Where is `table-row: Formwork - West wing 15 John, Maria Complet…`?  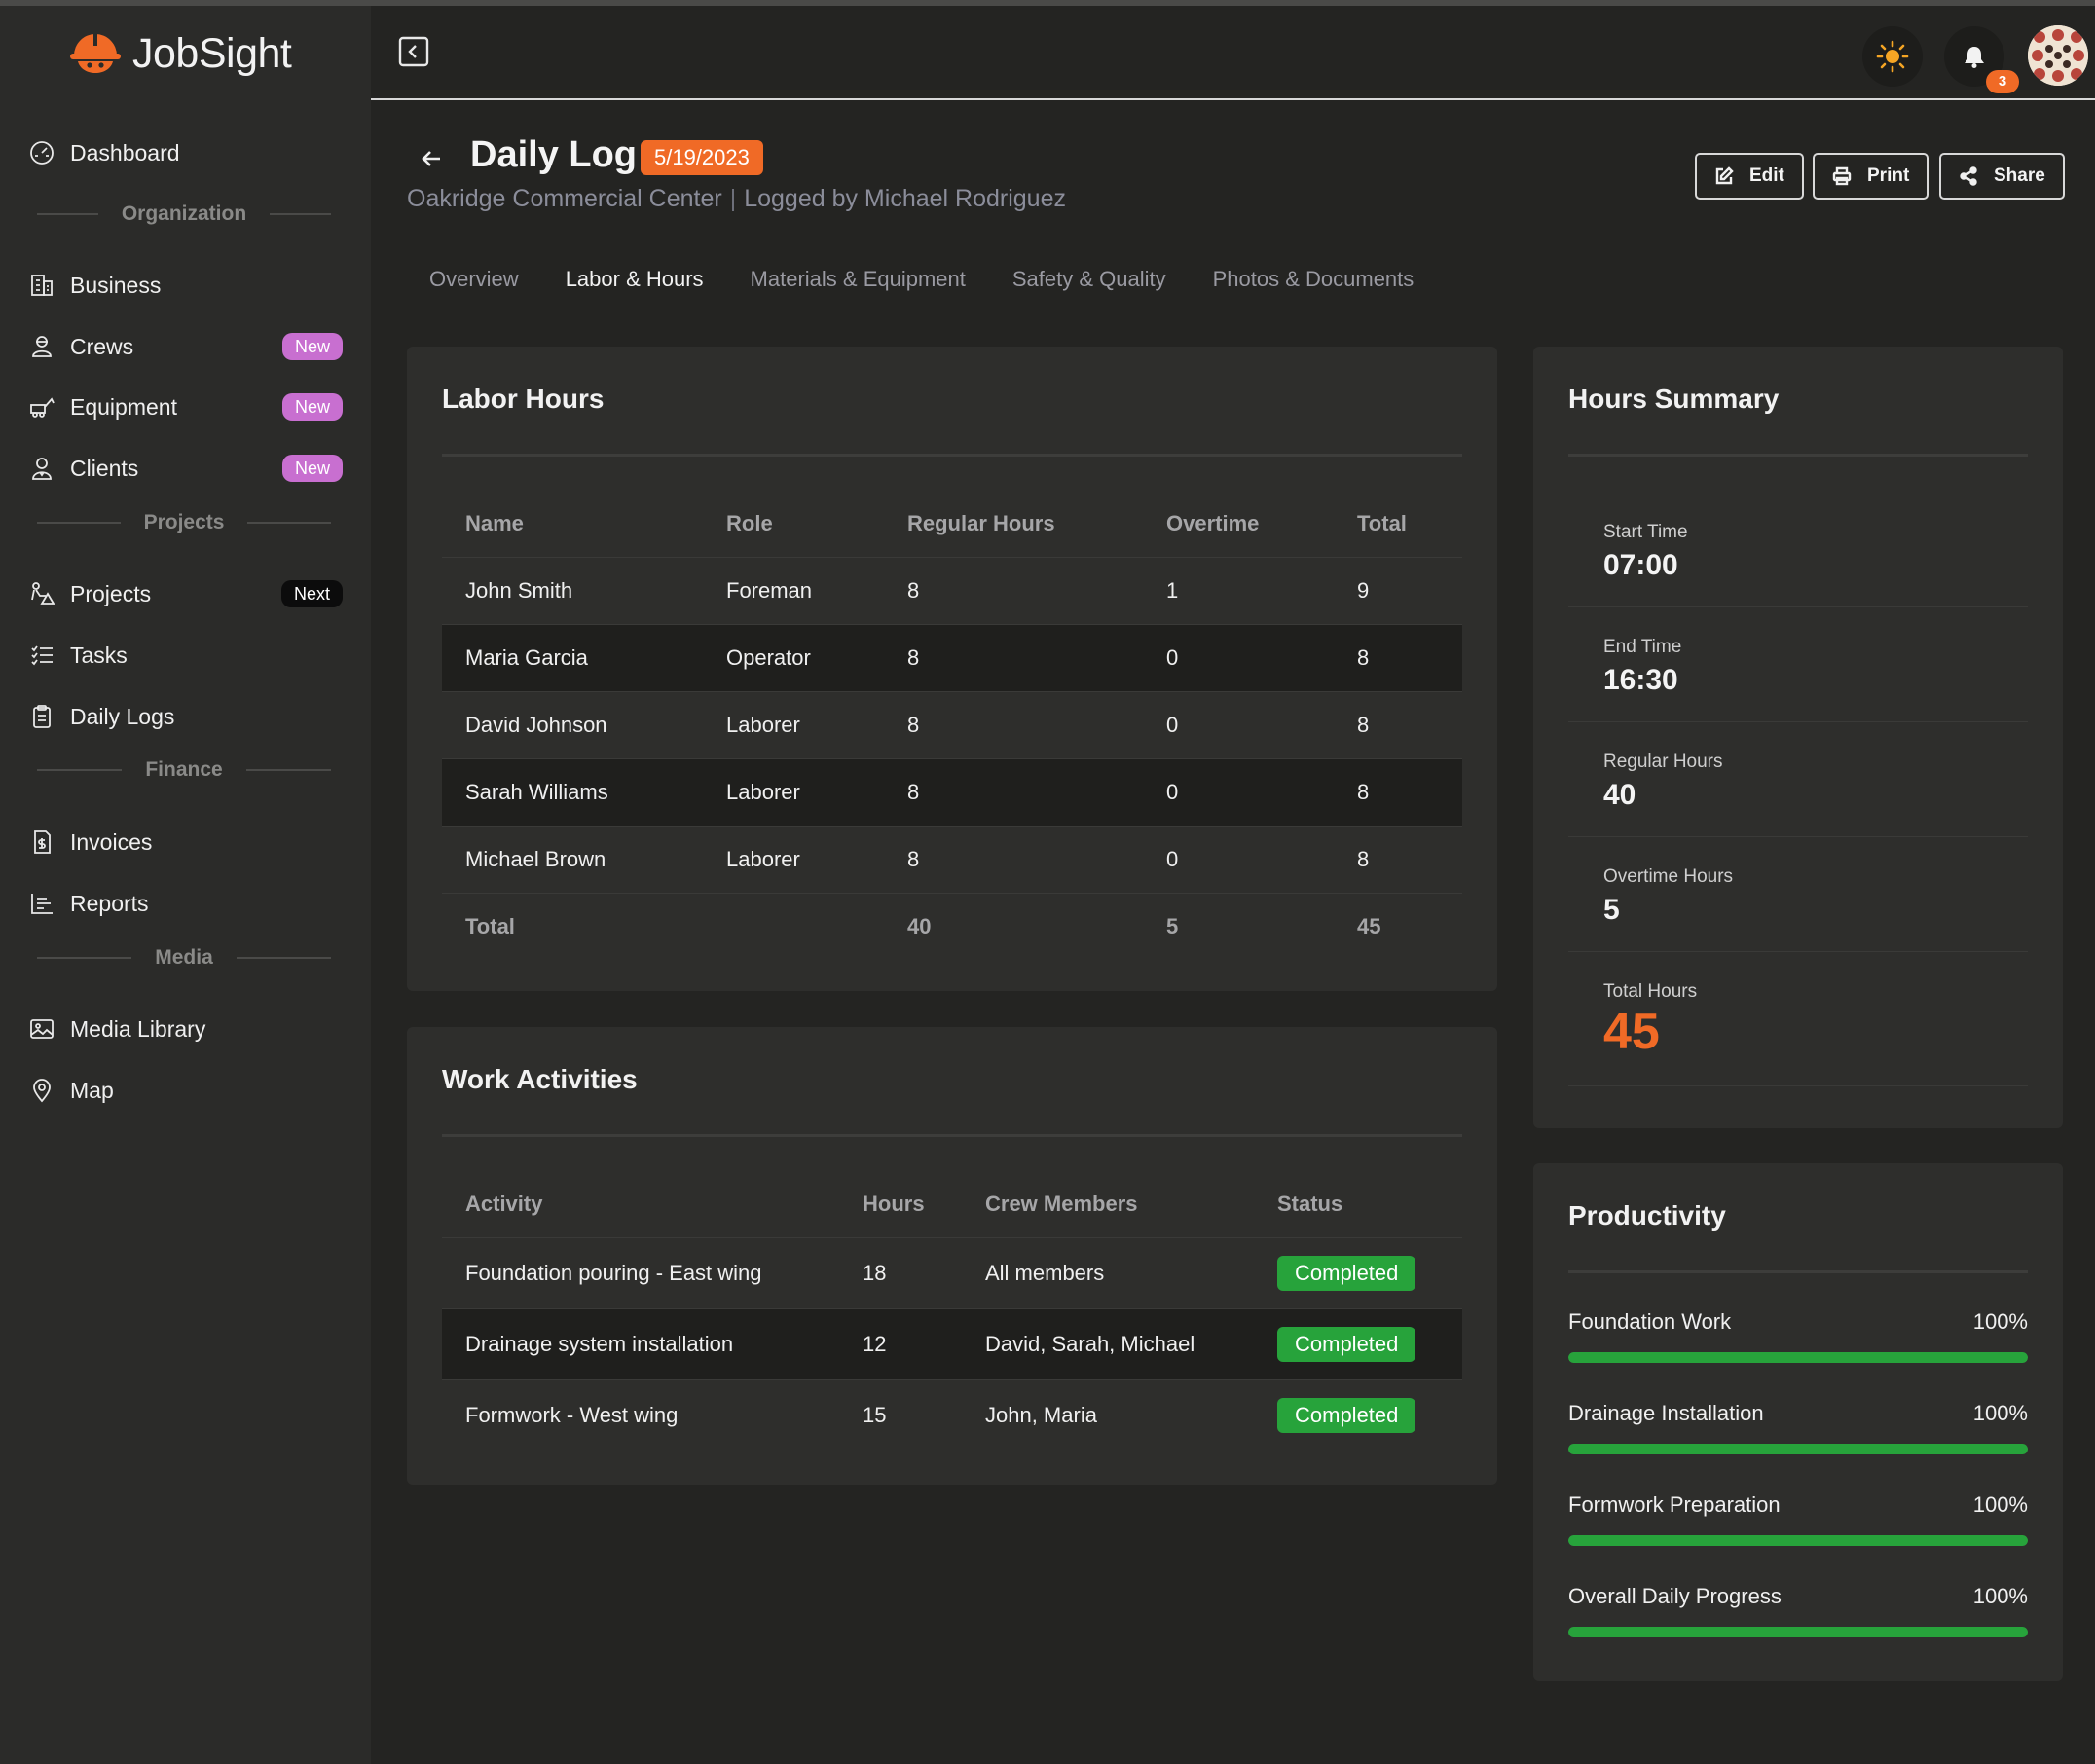
table-row: Formwork - West wing 15 John, Maria Complet… is located at coordinates (952, 1414).